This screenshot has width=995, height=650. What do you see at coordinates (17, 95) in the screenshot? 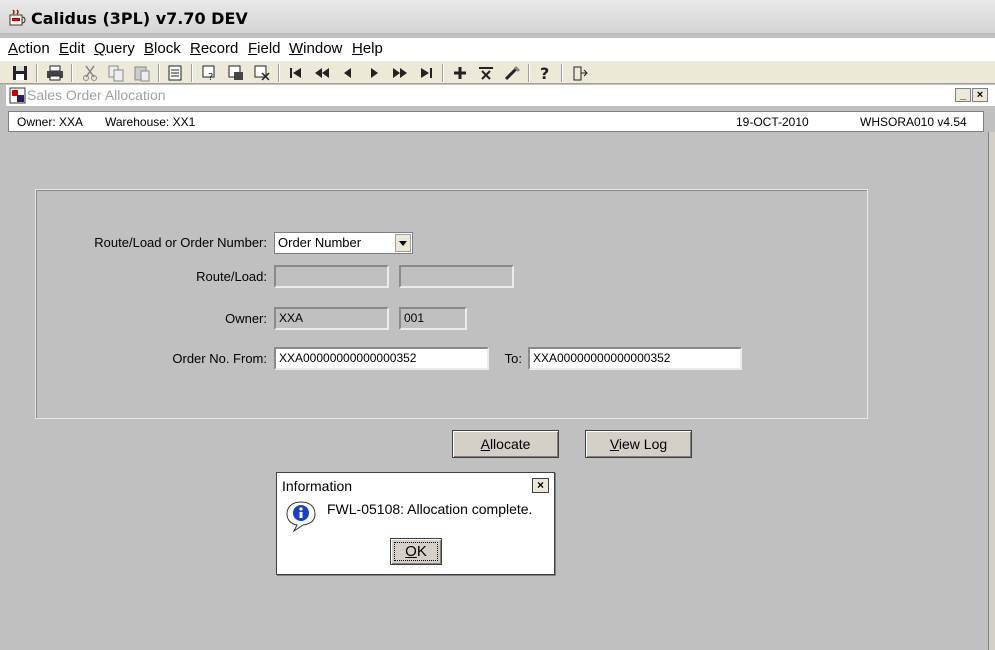
I see `form-icon` at bounding box center [17, 95].